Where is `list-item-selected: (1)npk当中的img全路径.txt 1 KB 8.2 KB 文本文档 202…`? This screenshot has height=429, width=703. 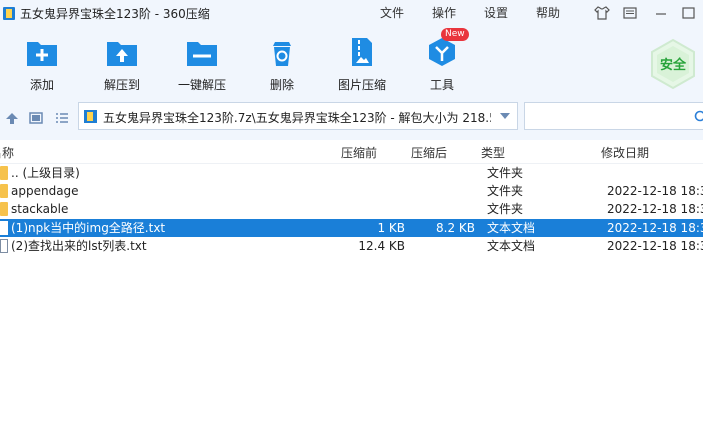 list-item-selected: (1)npk当中的img全路径.txt 1 KB 8.2 KB 文本文档 202… is located at coordinates (351, 228).